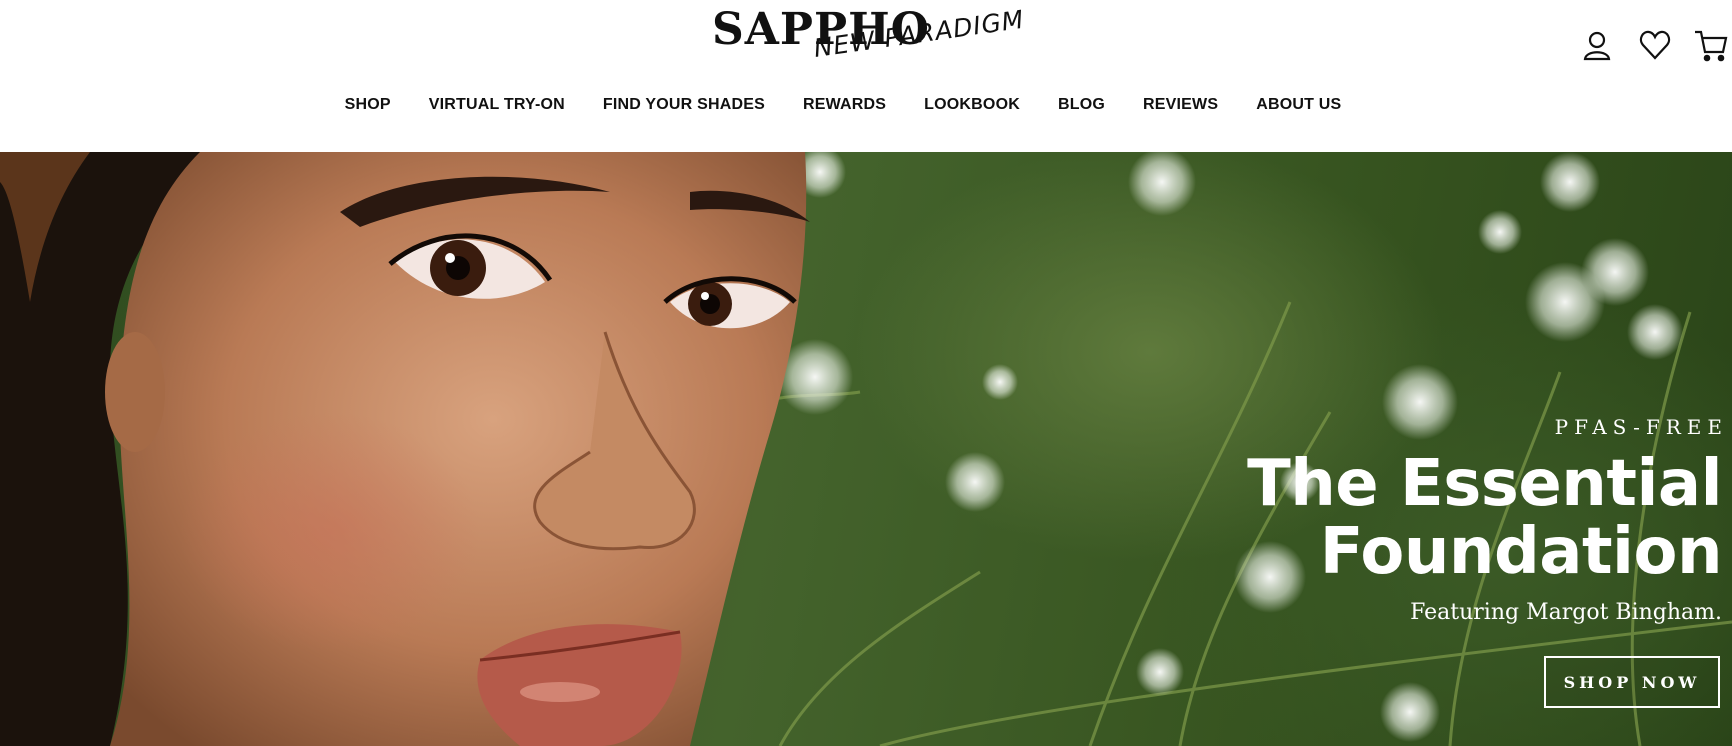 The height and width of the screenshot is (746, 1732). I want to click on header-icons, so click(1654, 46).